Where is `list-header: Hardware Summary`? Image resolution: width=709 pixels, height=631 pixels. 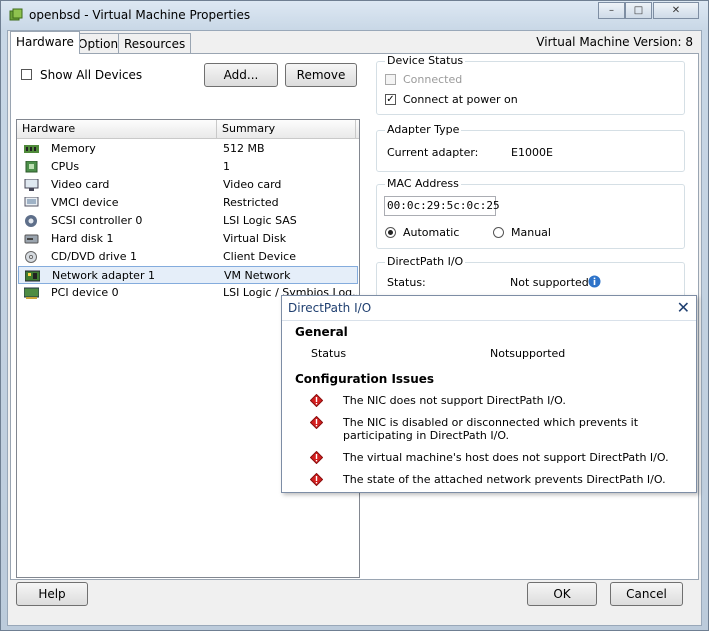
list-header: Hardware Summary is located at coordinates (188, 129).